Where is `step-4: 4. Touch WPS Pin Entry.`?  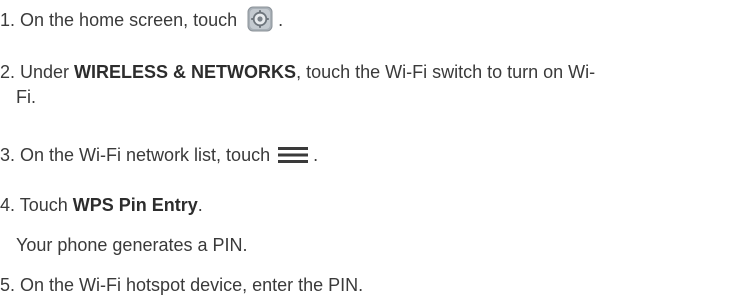
step-4: 4. Touch WPS Pin Entry. is located at coordinates (101, 205).